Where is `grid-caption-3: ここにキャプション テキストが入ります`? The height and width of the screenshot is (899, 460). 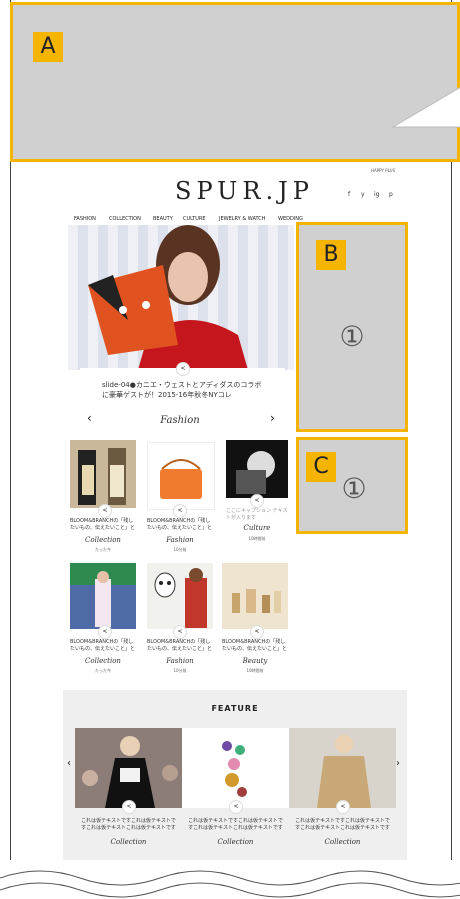 grid-caption-3: ここにキャプション テキストが入ります is located at coordinates (257, 515).